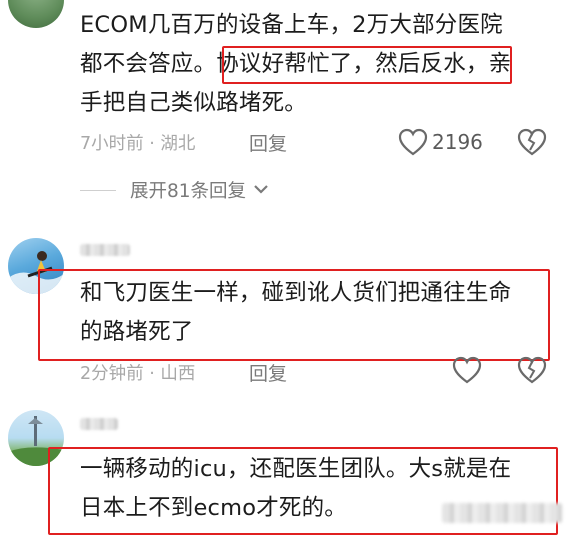  What do you see at coordinates (148, 64) in the screenshot?
I see `comment-text-segment: 都不会答应。` at bounding box center [148, 64].